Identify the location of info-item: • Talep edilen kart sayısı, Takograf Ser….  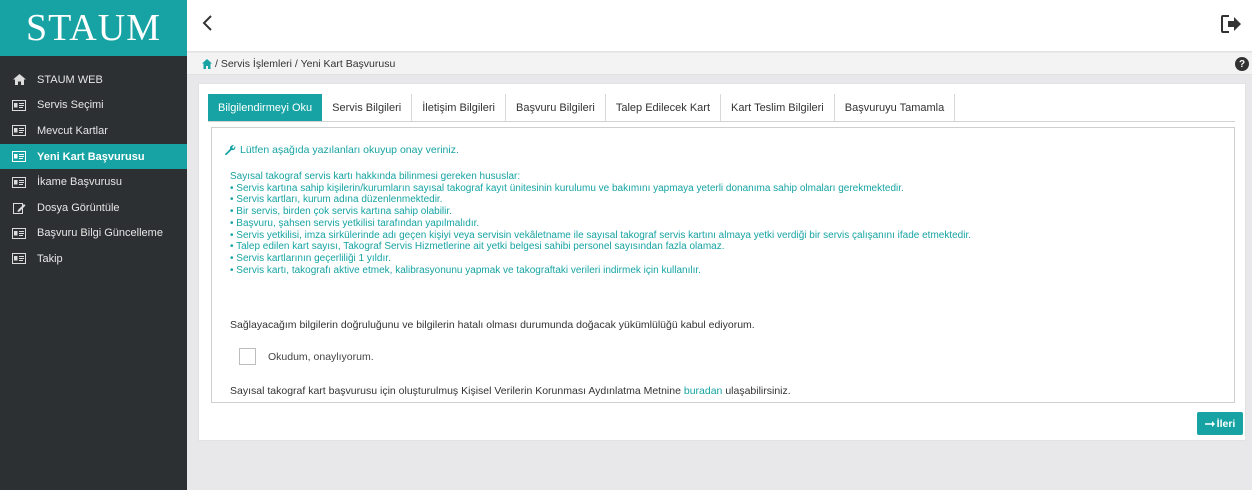
(477, 247).